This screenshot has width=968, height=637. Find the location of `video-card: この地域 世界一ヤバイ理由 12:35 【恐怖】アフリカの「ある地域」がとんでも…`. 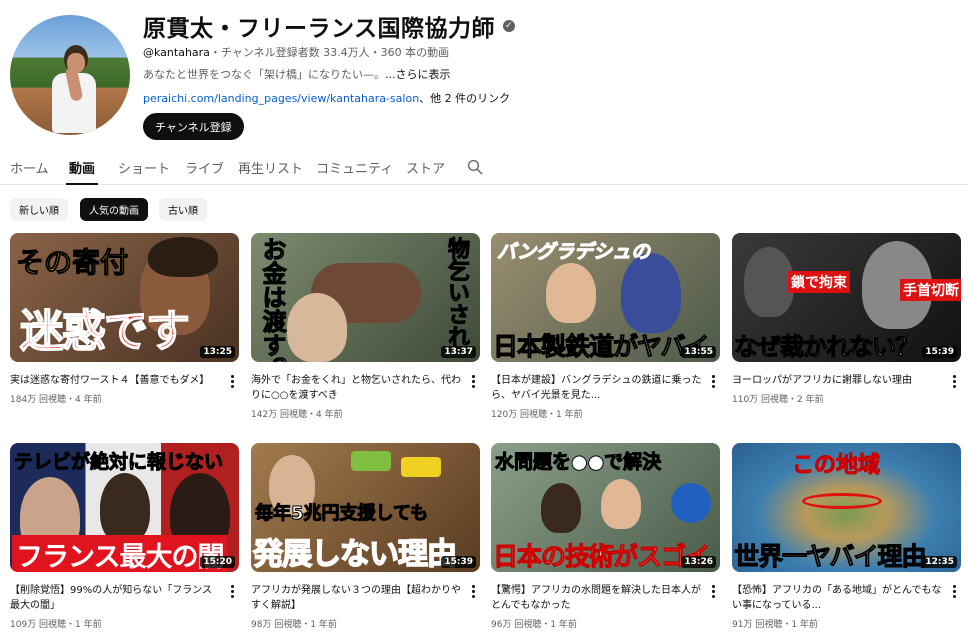

video-card: この地域 世界一ヤバイ理由 12:35 【恐怖】アフリカの「ある地域」がとんでも… is located at coordinates (846, 536).